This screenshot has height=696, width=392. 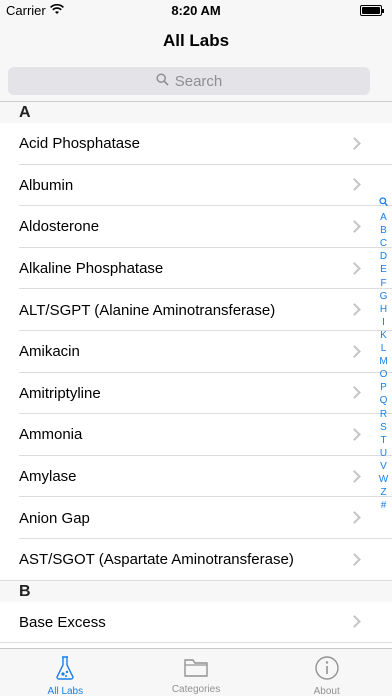 What do you see at coordinates (383, 466) in the screenshot?
I see `index-letter: V` at bounding box center [383, 466].